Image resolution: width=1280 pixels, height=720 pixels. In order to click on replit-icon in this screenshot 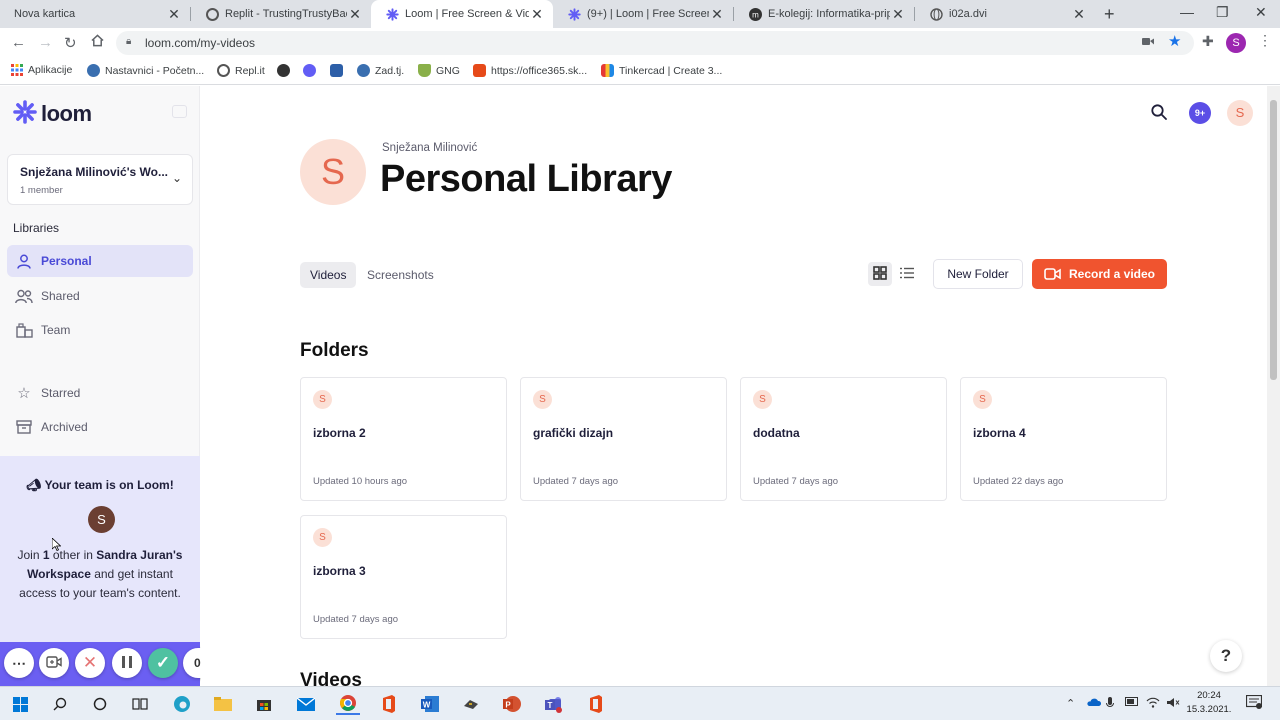, I will do `click(223, 70)`.